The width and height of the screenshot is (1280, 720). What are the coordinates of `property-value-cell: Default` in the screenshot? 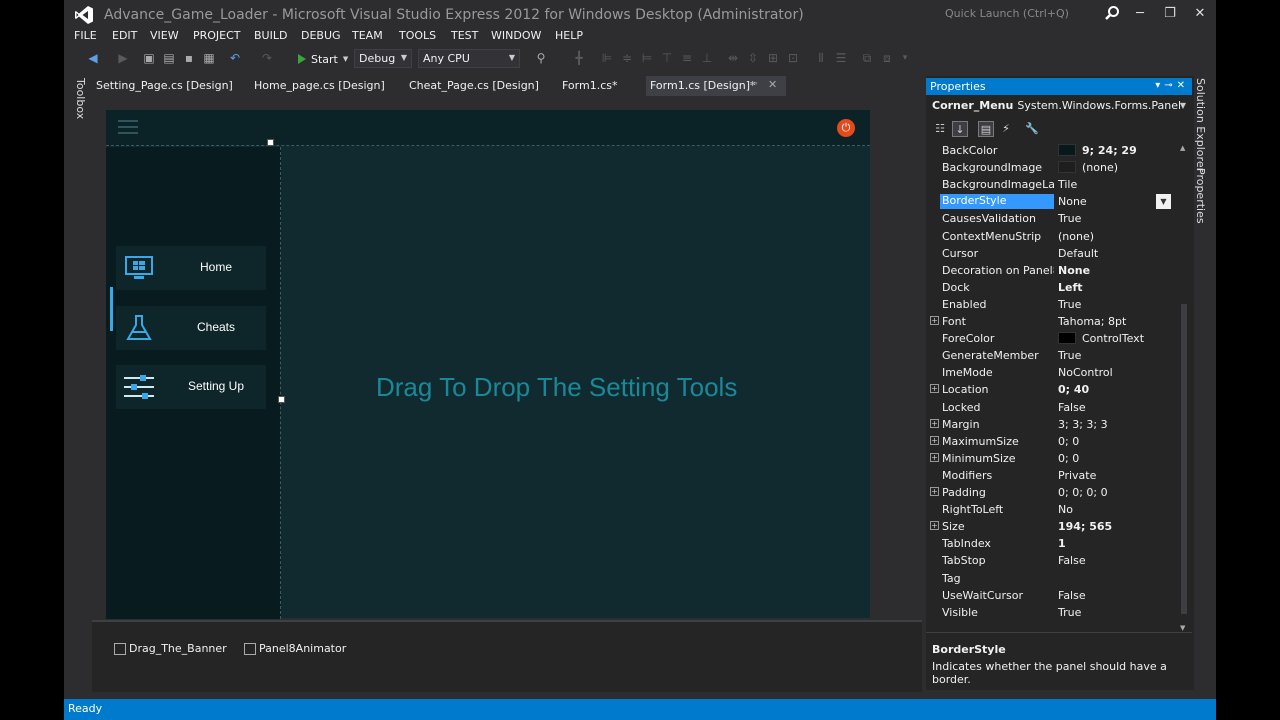 It's located at (1078, 253).